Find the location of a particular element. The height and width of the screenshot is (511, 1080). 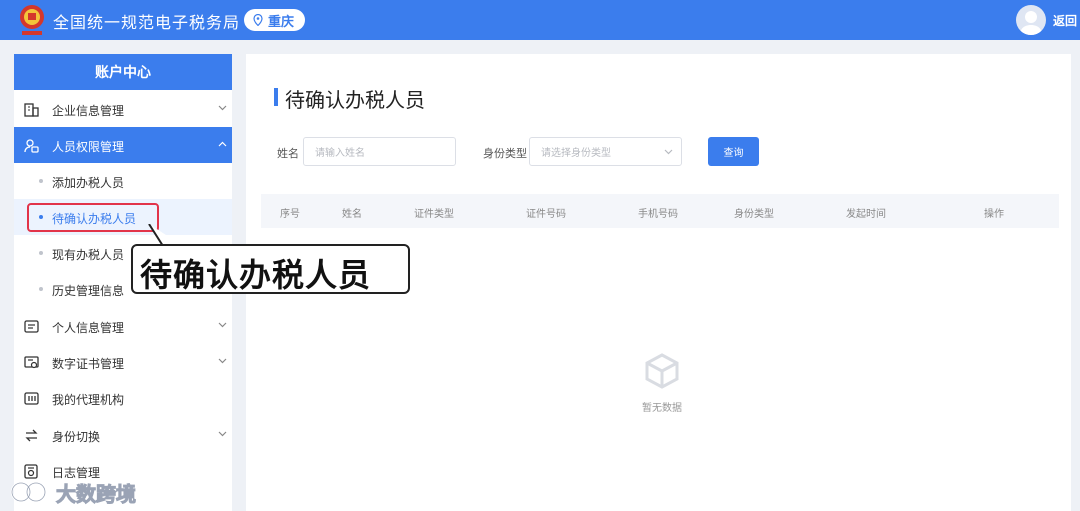

query-button: 查询 is located at coordinates (733, 151).